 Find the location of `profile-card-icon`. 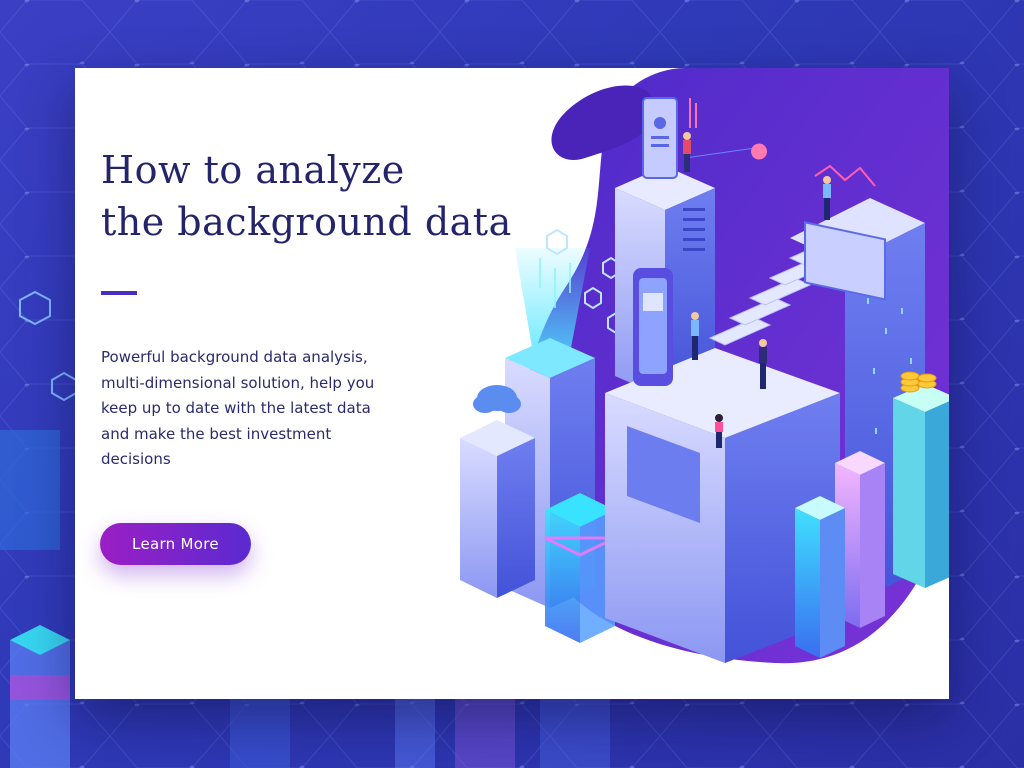

profile-card-icon is located at coordinates (660, 138).